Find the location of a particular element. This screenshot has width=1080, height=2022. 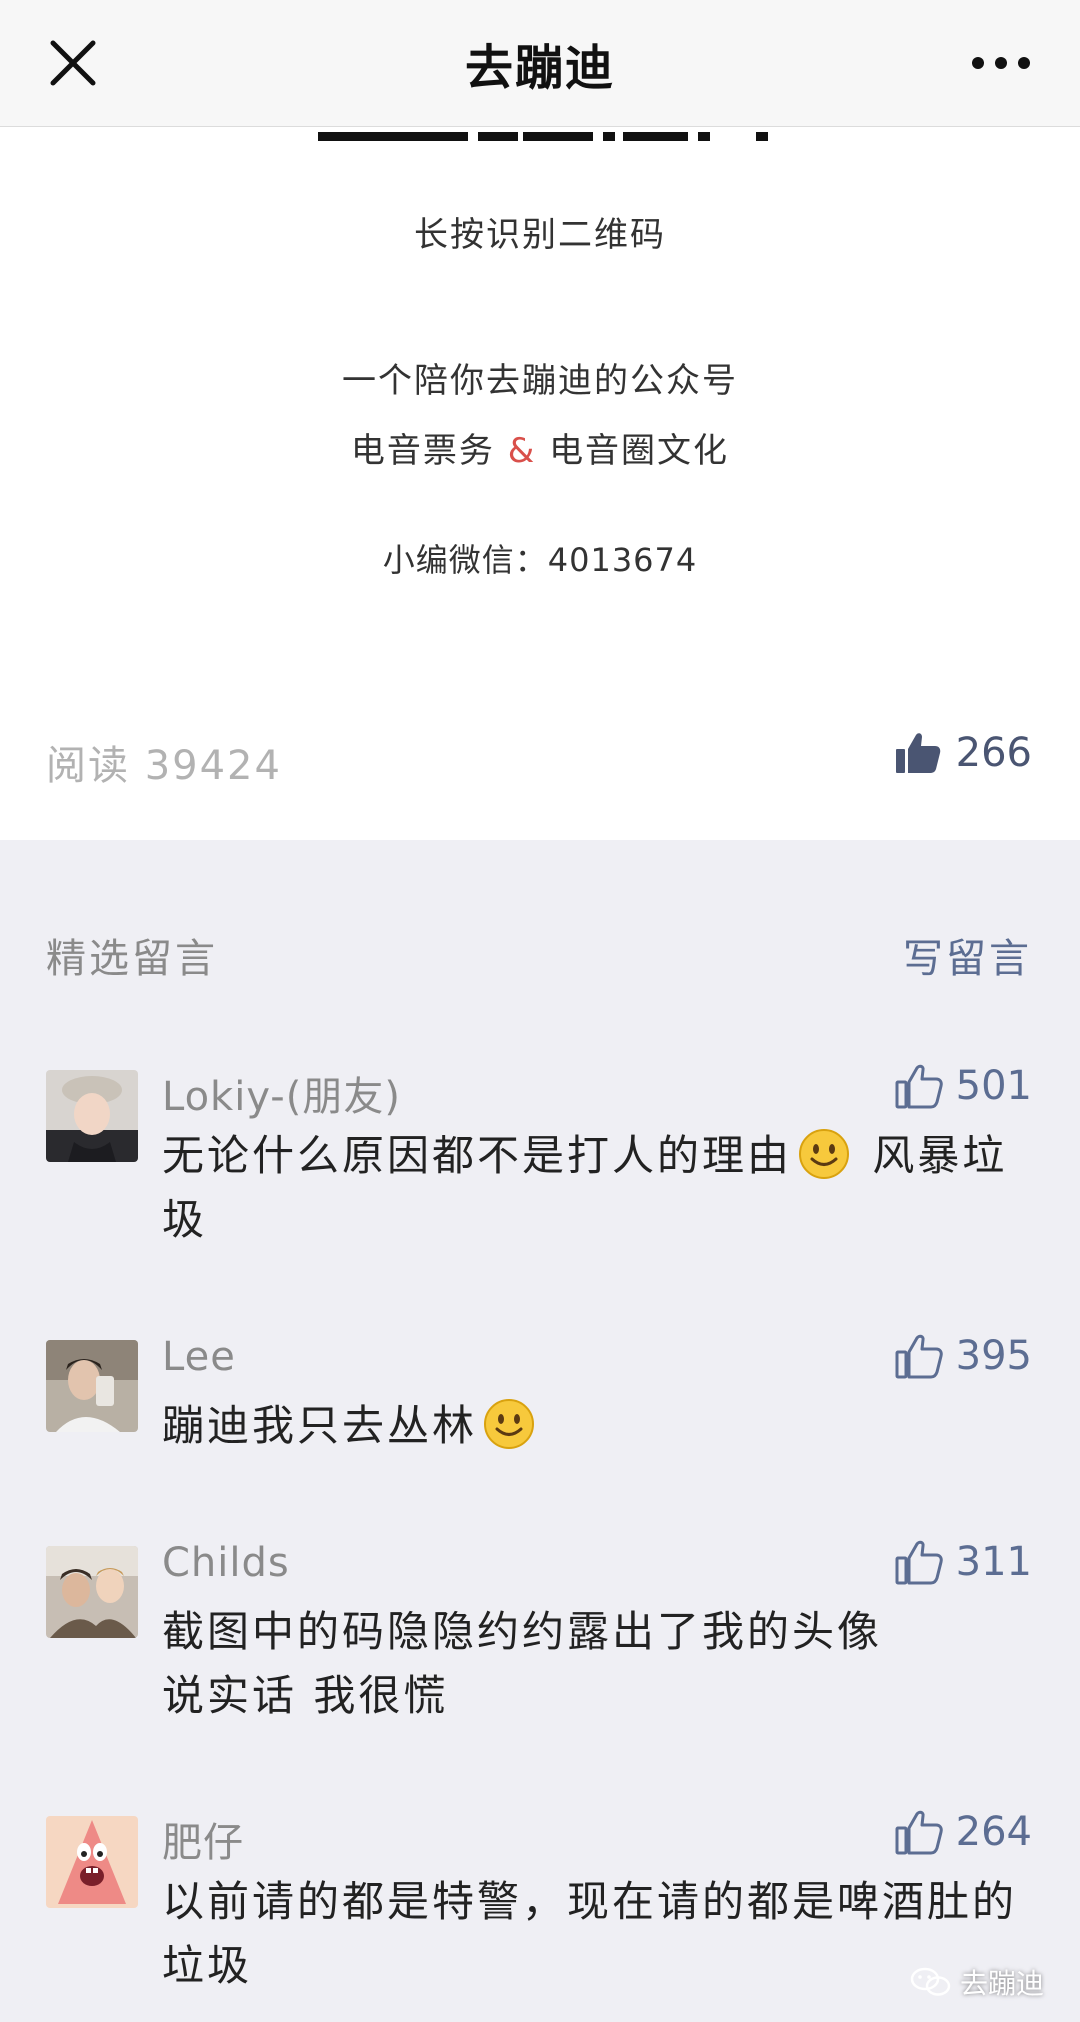

close-icon is located at coordinates (73, 63).